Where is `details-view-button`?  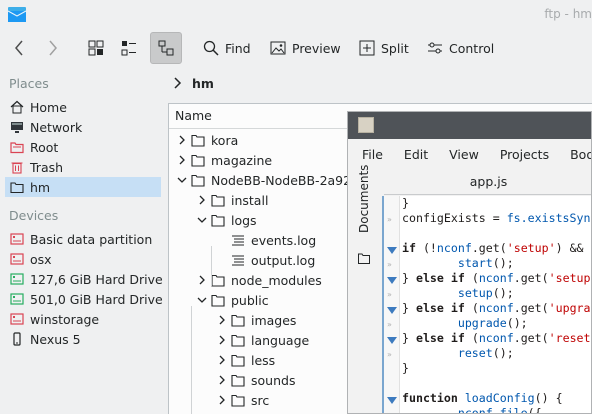 details-view-button is located at coordinates (166, 48).